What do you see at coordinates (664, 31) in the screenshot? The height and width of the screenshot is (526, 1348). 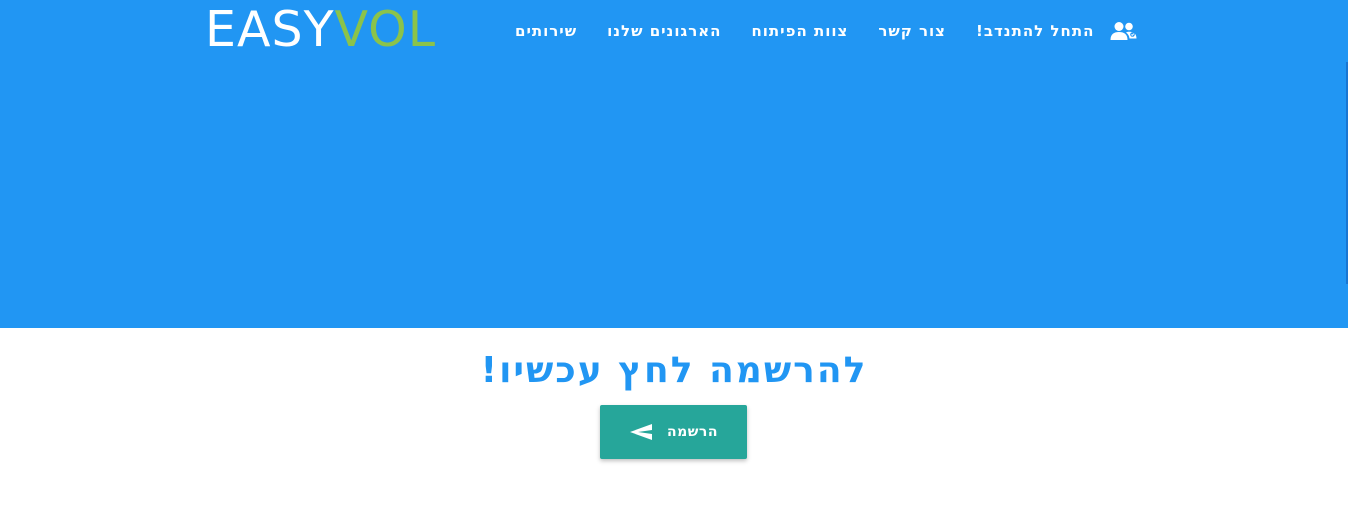 I see `nav-item-our-organizations: הארגונים שלנו` at bounding box center [664, 31].